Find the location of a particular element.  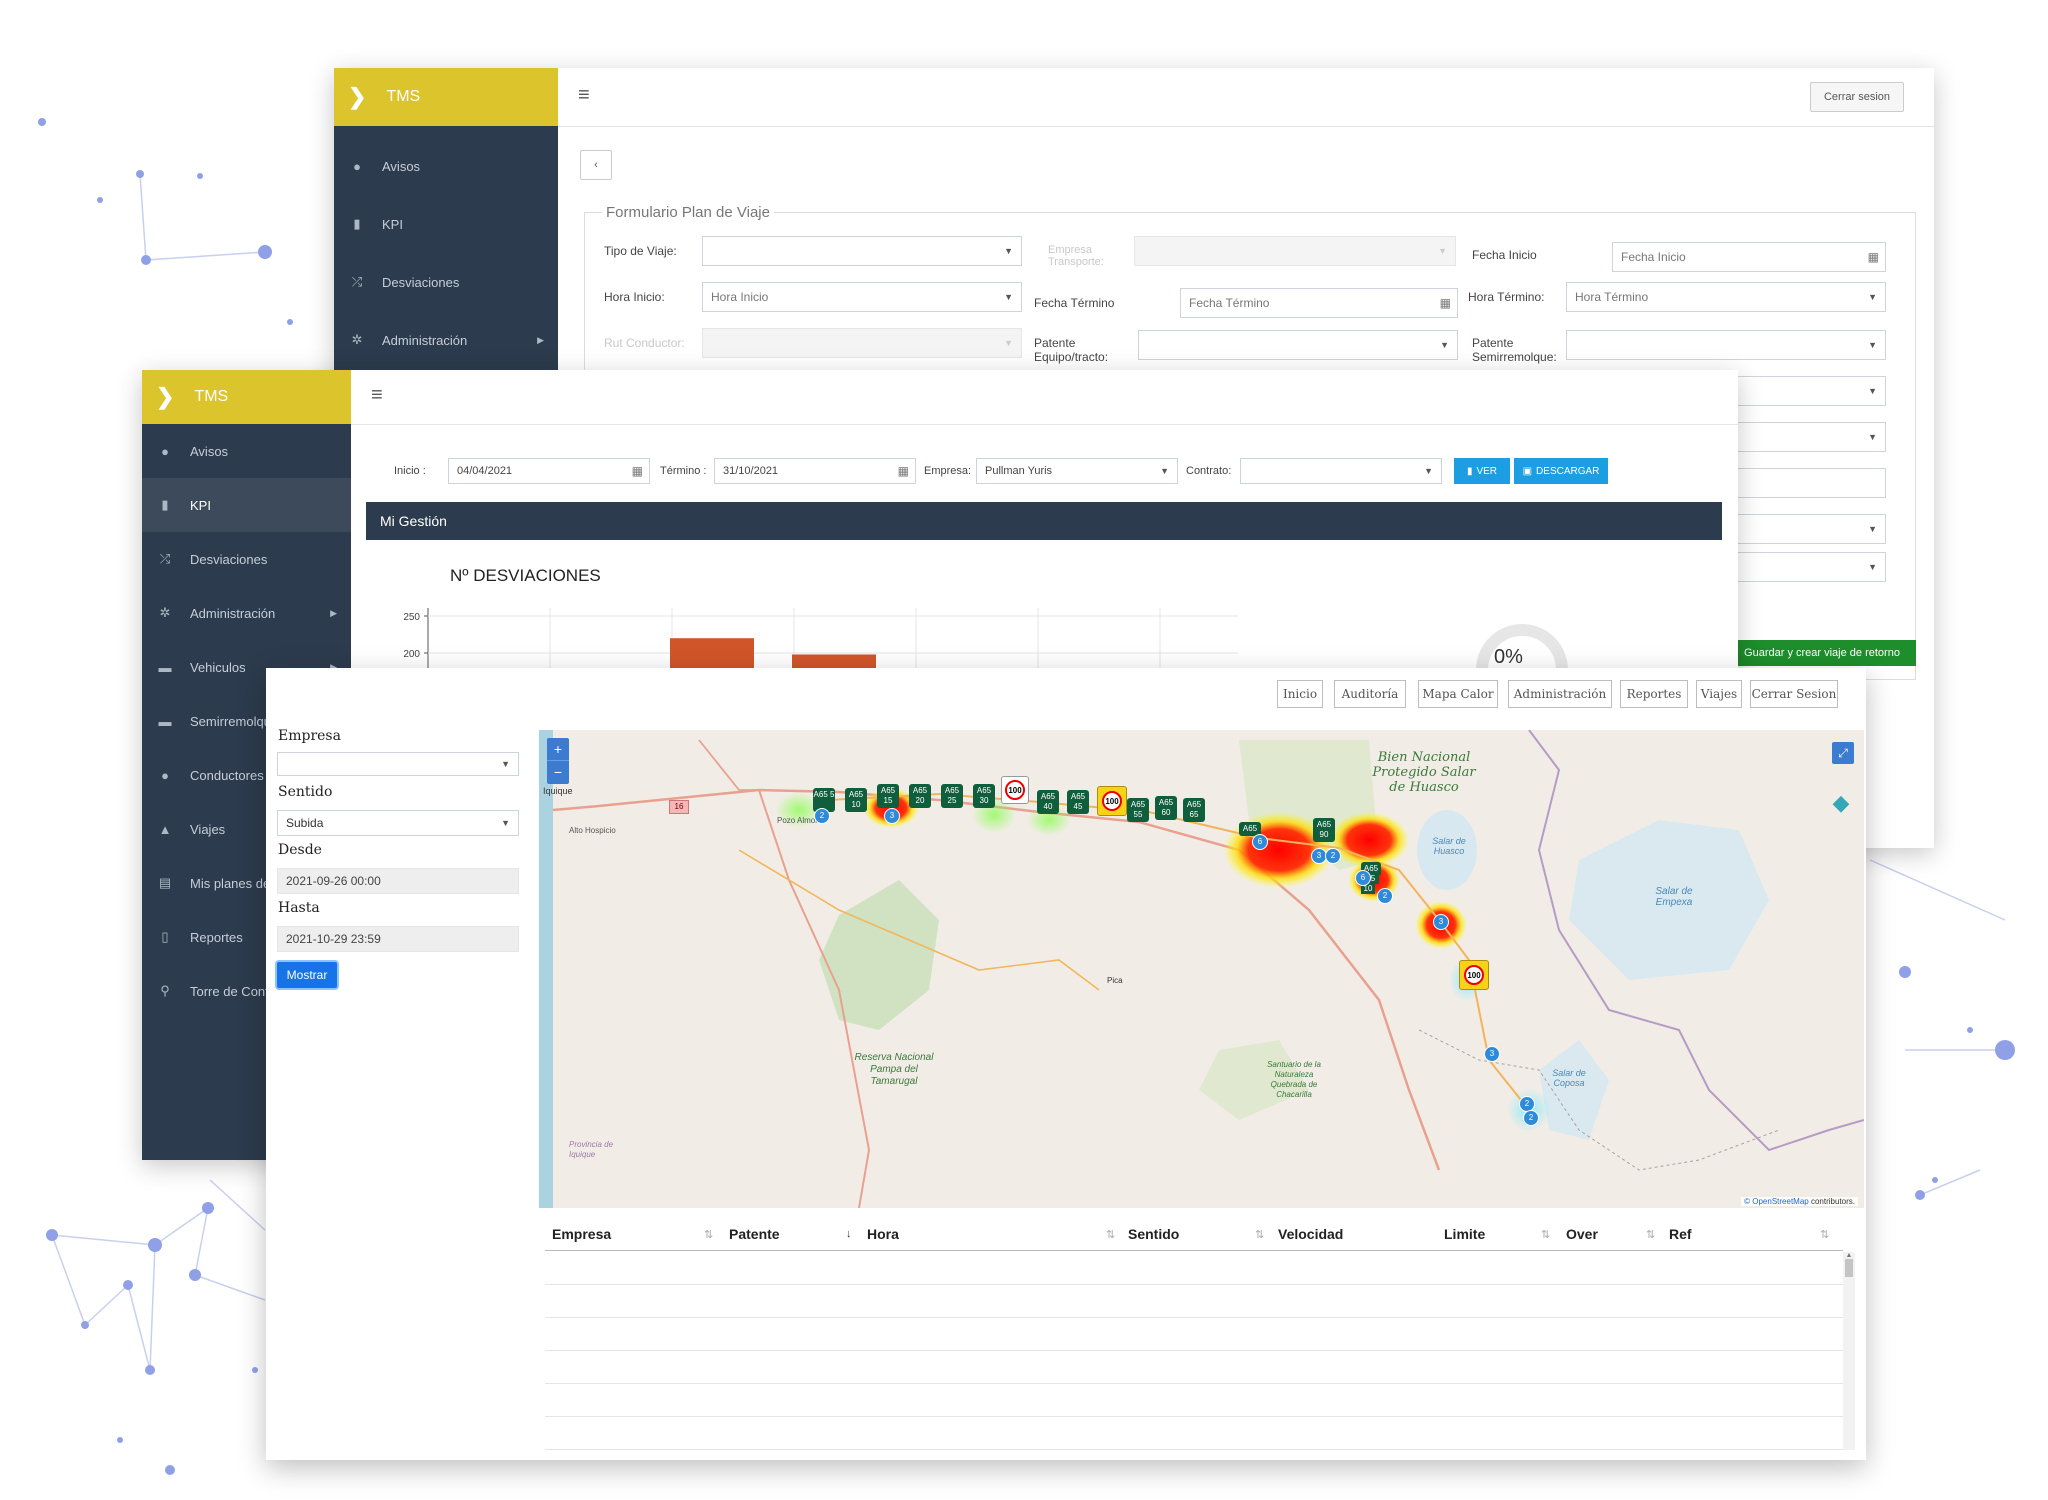

sort-down-icon: ↓ is located at coordinates (849, 1234).